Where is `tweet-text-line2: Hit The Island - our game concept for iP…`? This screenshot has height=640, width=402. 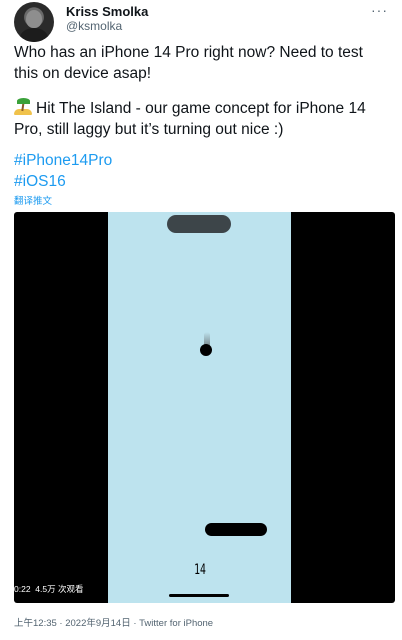
tweet-text-line2: Hit The Island - our game concept for iP… is located at coordinates (190, 119).